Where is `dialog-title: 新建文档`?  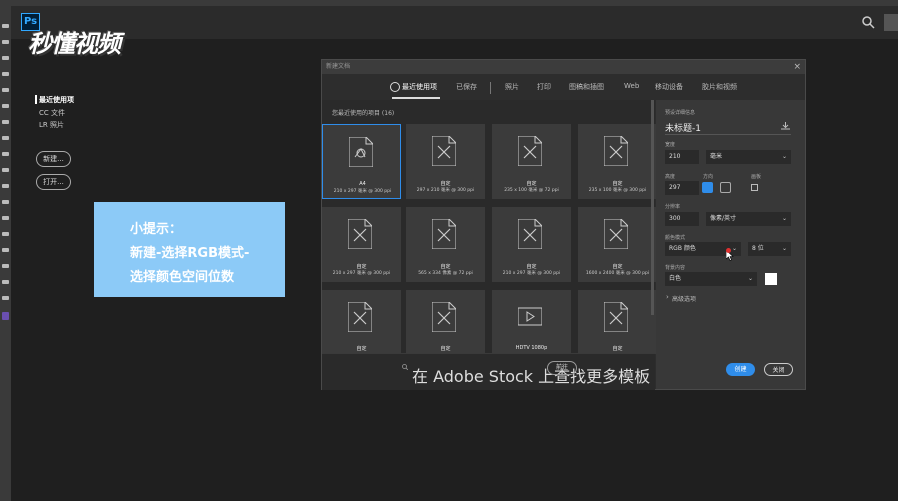
dialog-title: 新建文档 is located at coordinates (338, 66).